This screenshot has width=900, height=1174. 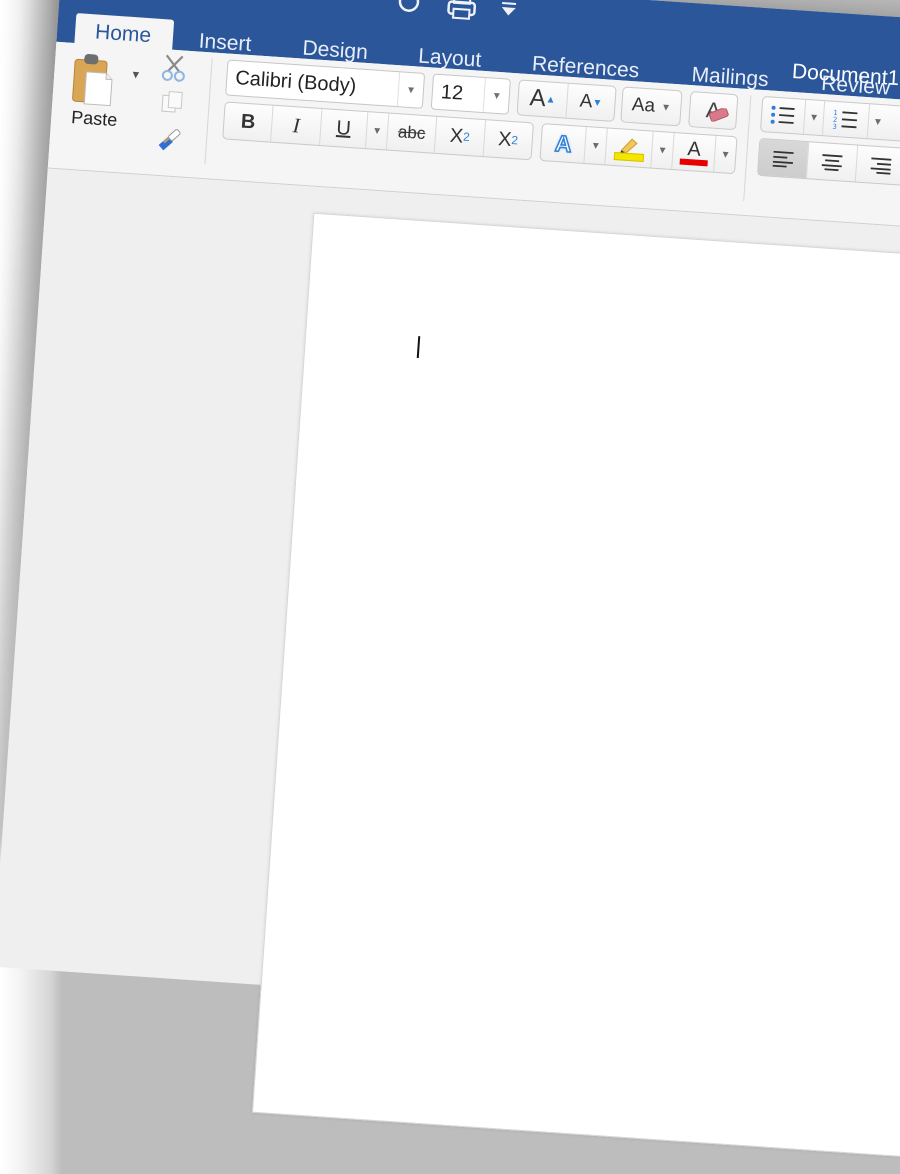 I want to click on superscript-button: X2, so click(x=508, y=139).